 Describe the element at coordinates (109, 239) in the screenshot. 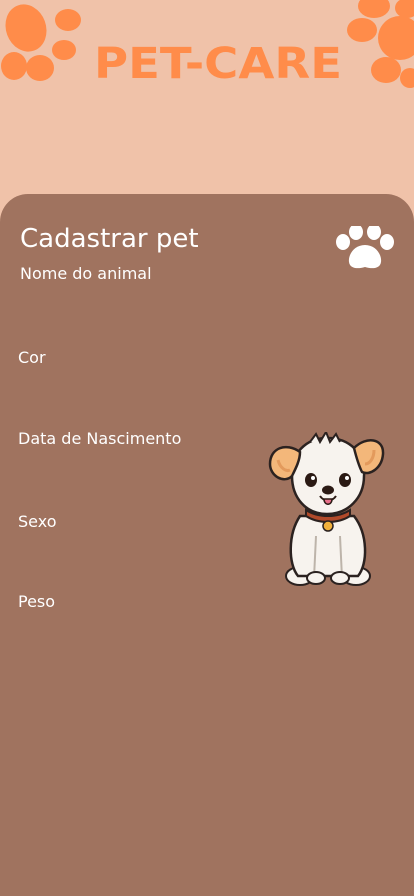

I see `page-title: Cadastrar pet` at that location.